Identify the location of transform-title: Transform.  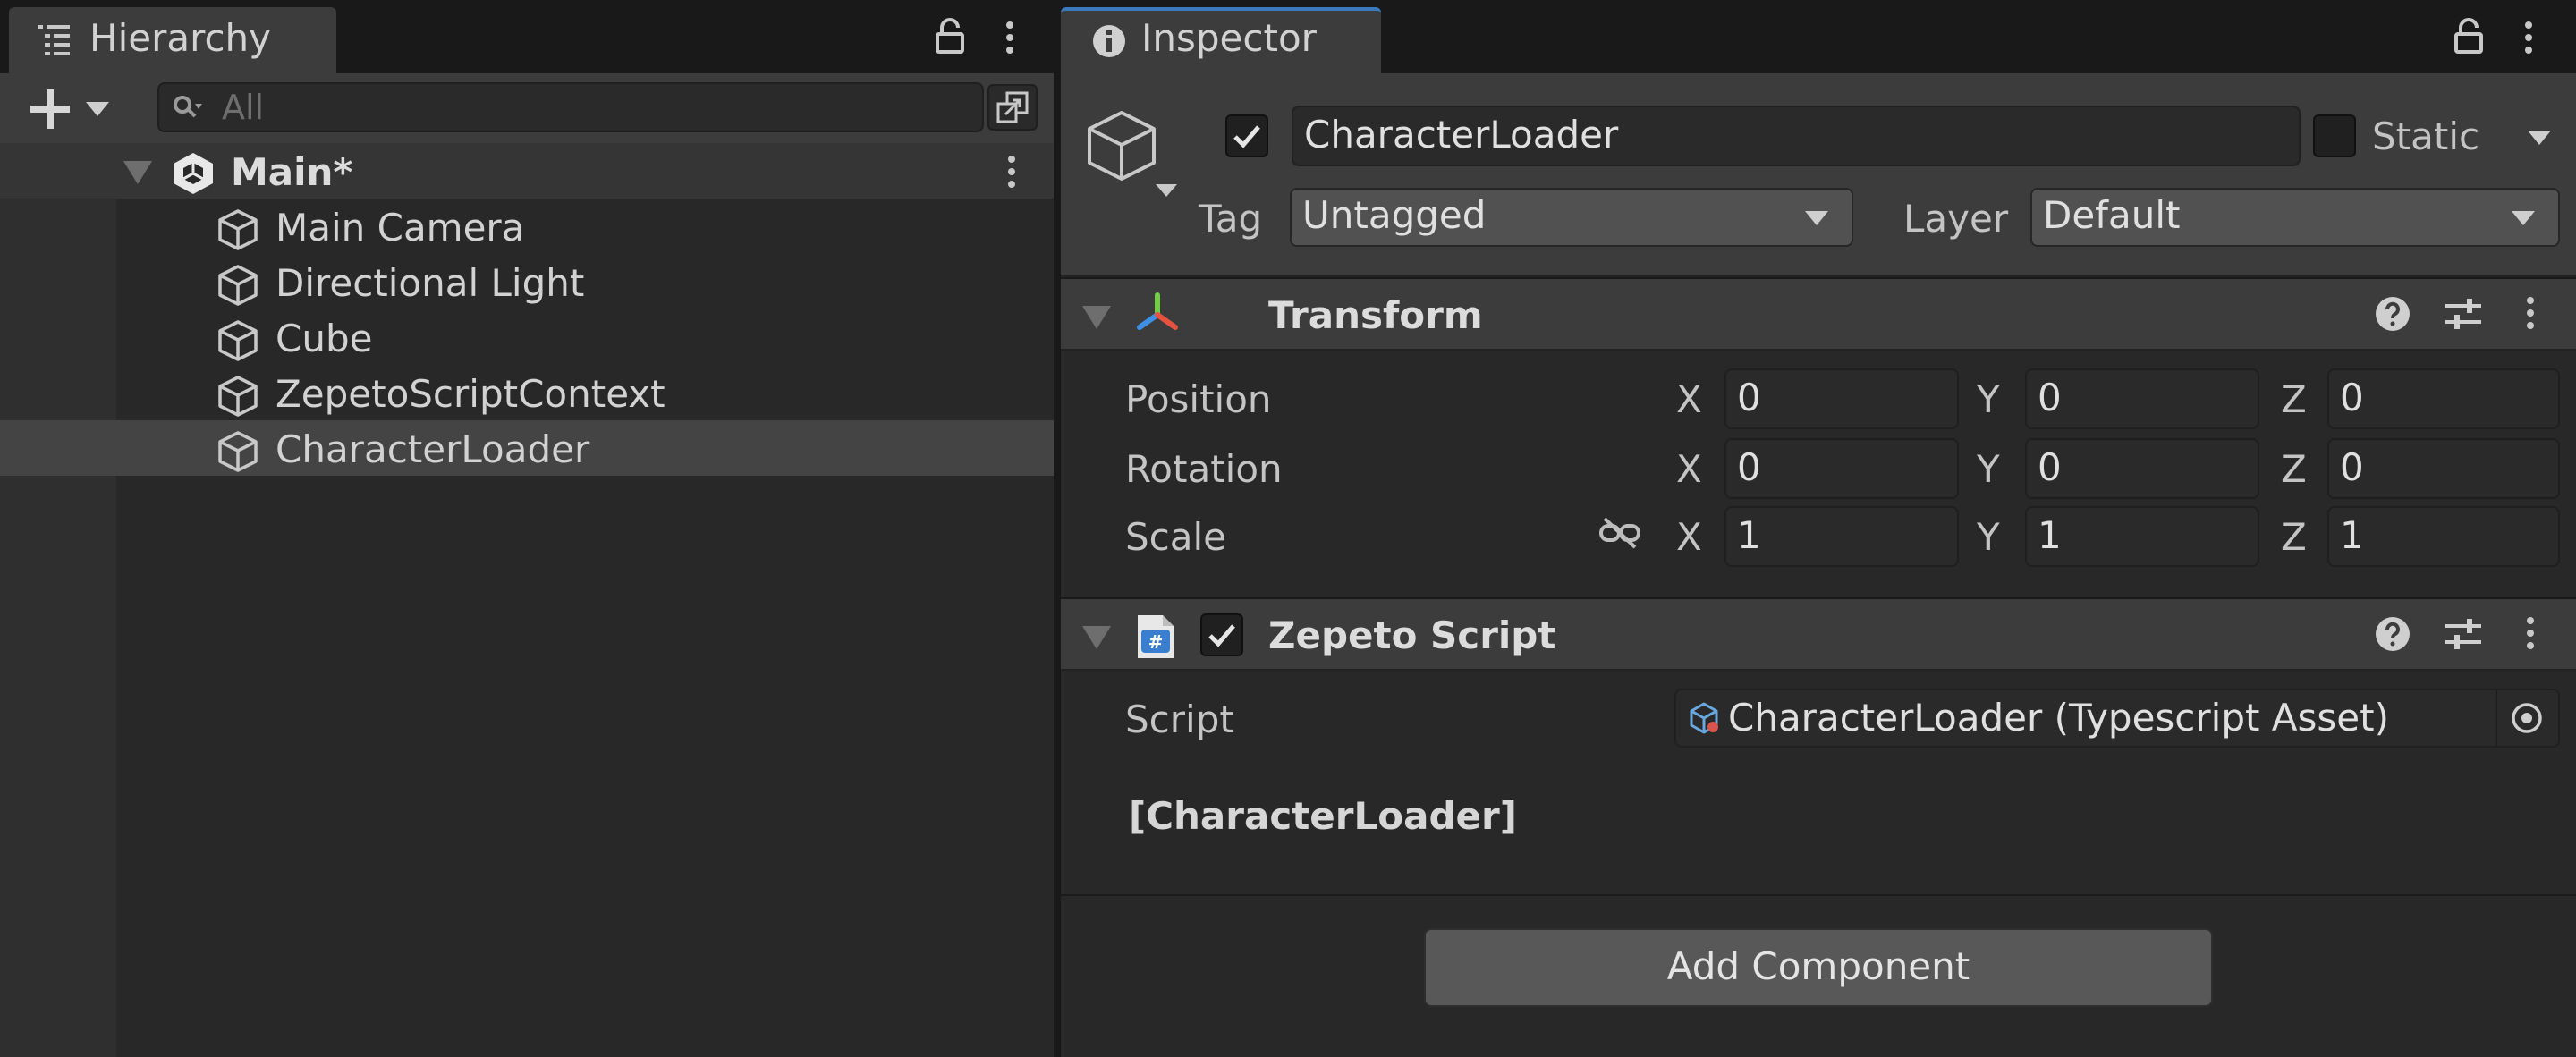
(1375, 315).